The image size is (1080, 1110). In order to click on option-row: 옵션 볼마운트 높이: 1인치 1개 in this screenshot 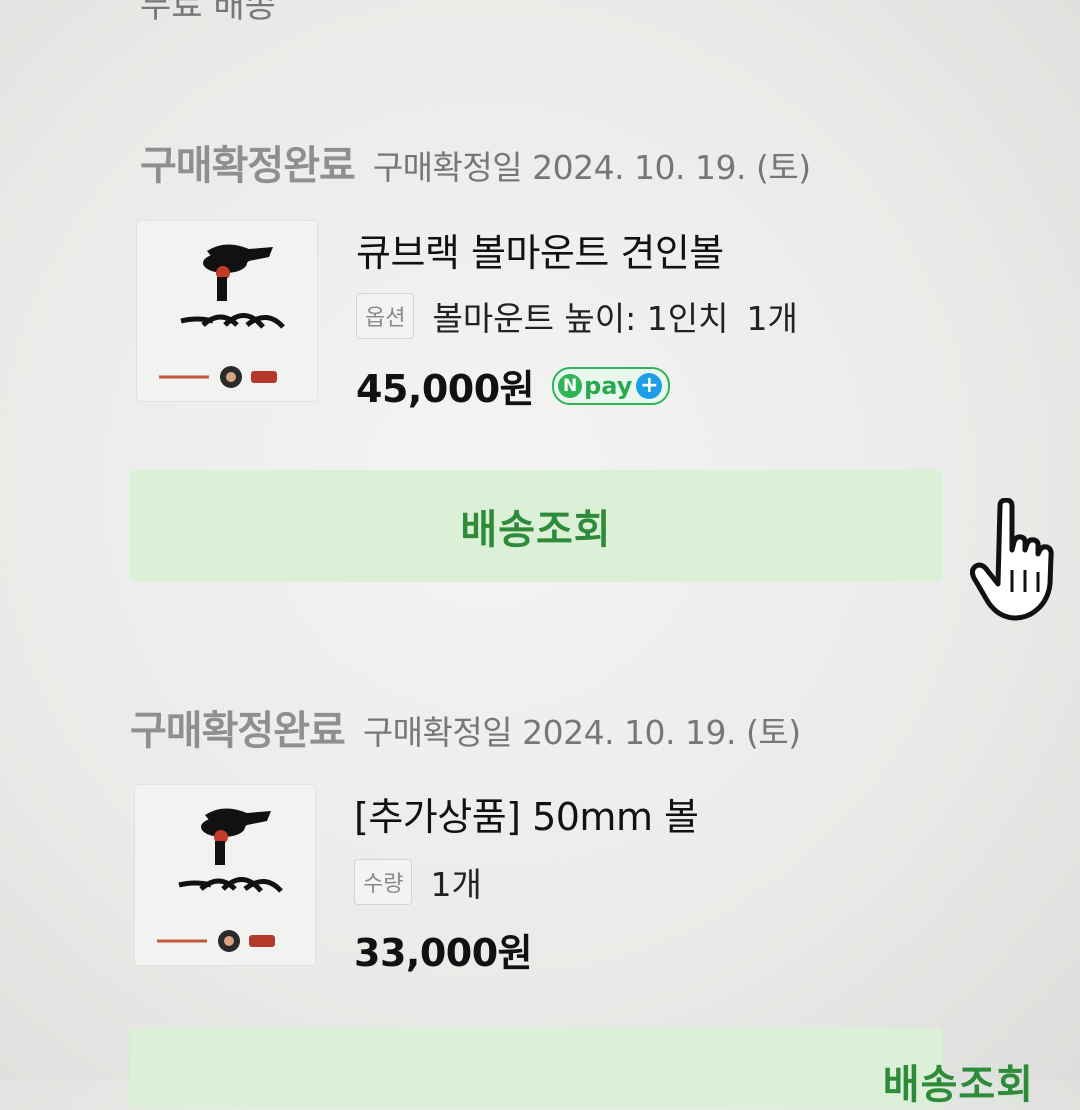, I will do `click(577, 316)`.